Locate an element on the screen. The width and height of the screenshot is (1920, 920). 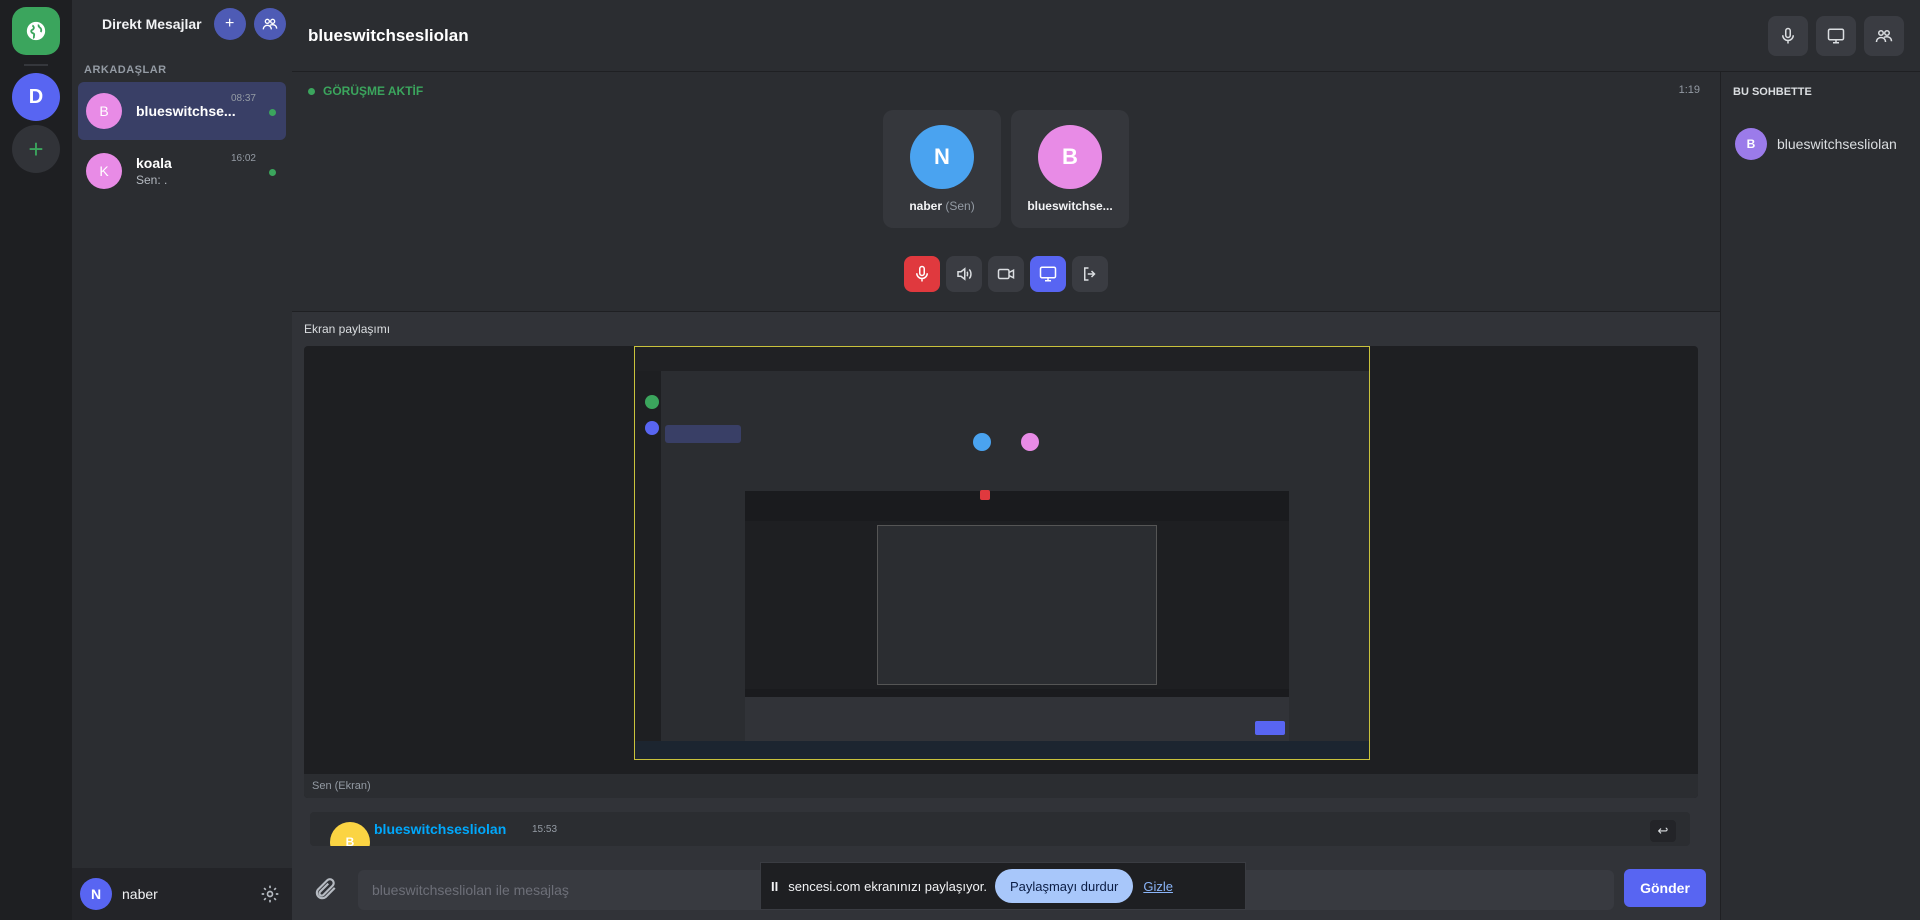
dm-time: 16:02 is located at coordinates (243, 158).